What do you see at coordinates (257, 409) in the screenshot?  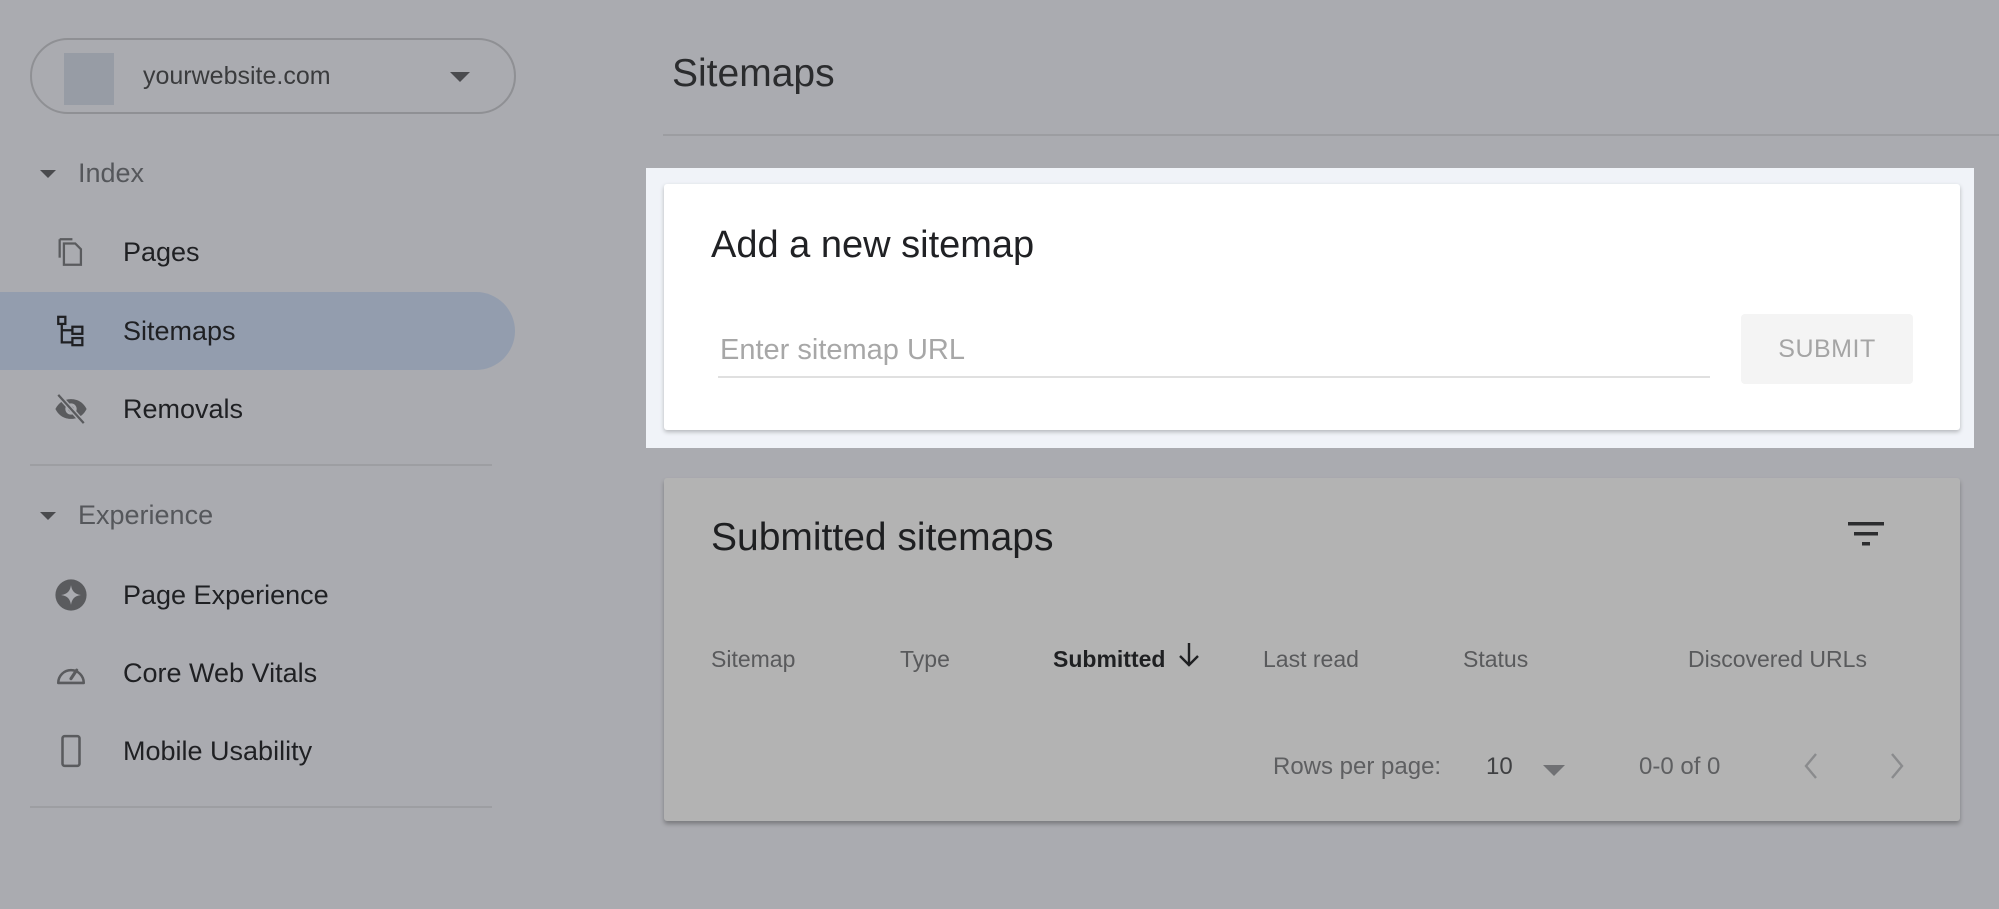 I see `sidebar-item-removals: Removals` at bounding box center [257, 409].